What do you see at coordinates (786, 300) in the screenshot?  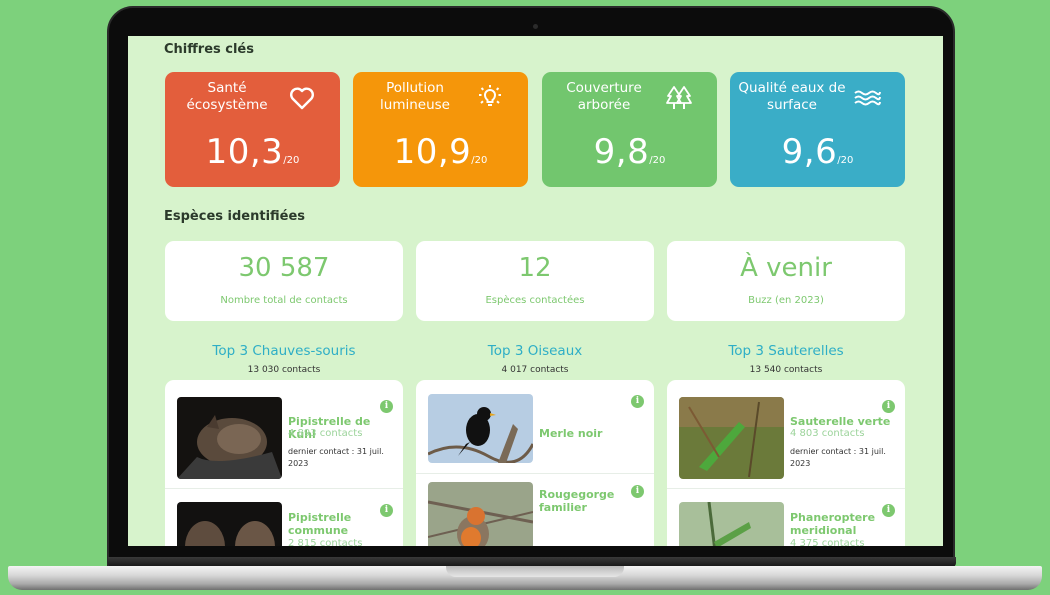 I see `stat-label: Buzz (en 2023)` at bounding box center [786, 300].